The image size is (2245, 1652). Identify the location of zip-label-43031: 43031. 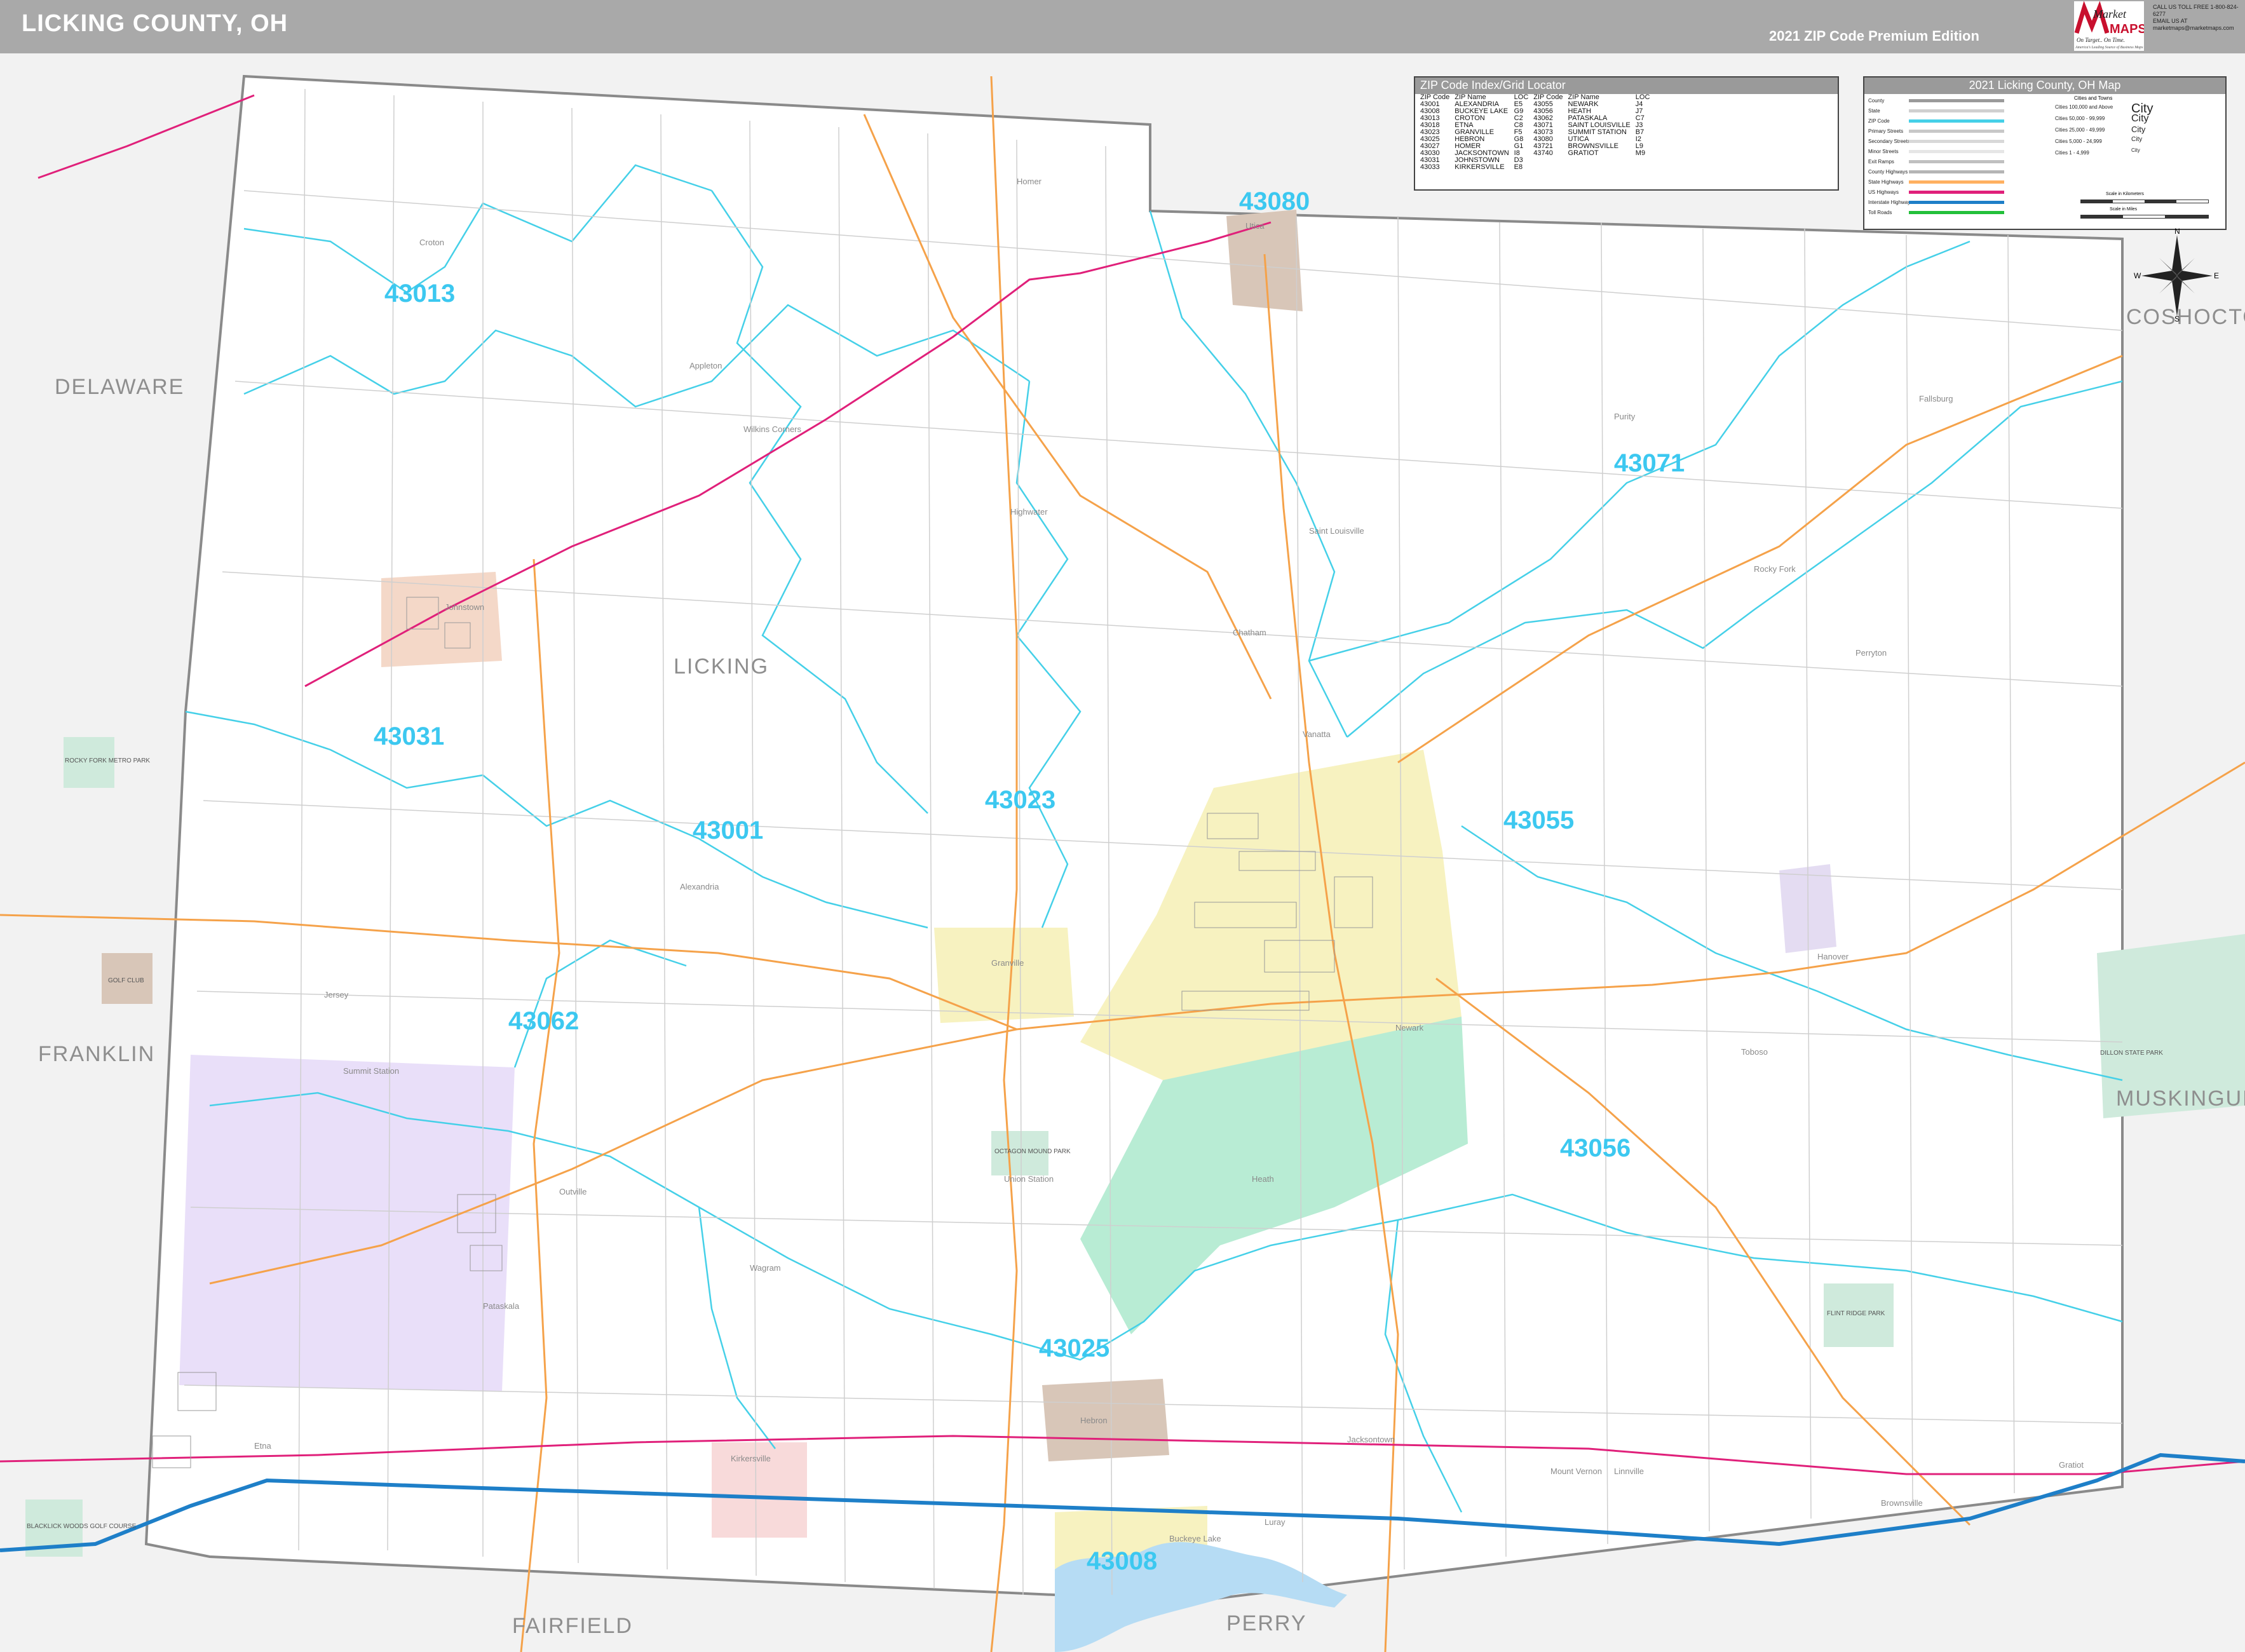
(409, 736).